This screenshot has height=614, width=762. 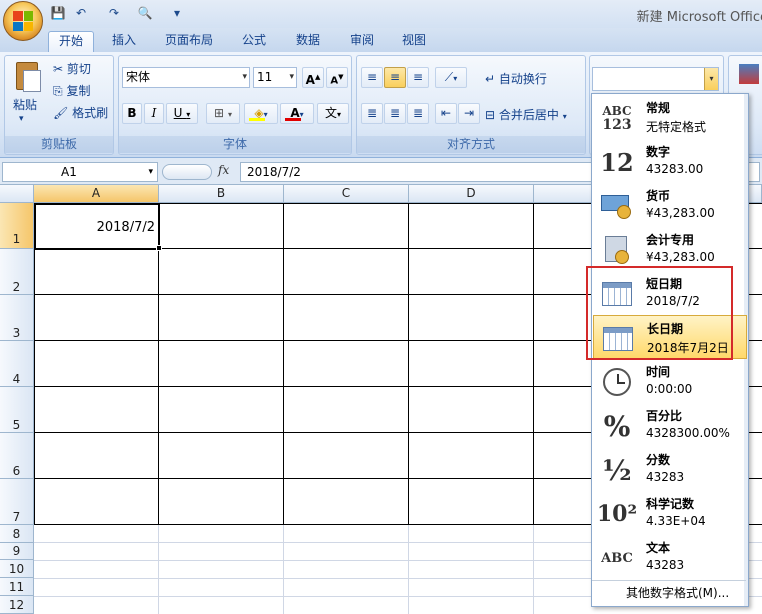 What do you see at coordinates (670, 161) in the screenshot?
I see `format-number: 12 数字 43283.00` at bounding box center [670, 161].